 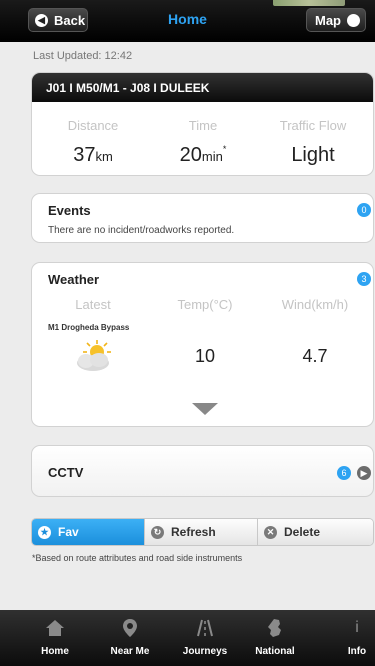 I want to click on refresh-icon: ↻, so click(x=157, y=532).